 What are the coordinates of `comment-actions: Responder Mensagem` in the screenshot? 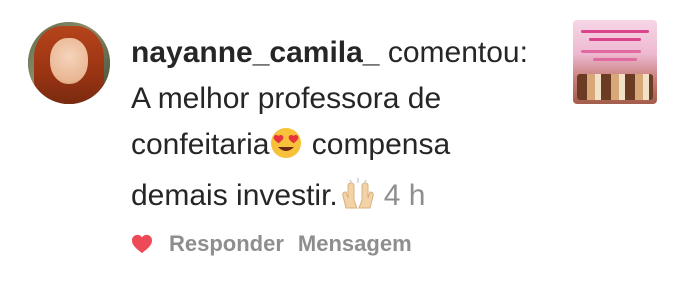 It's located at (278, 244).